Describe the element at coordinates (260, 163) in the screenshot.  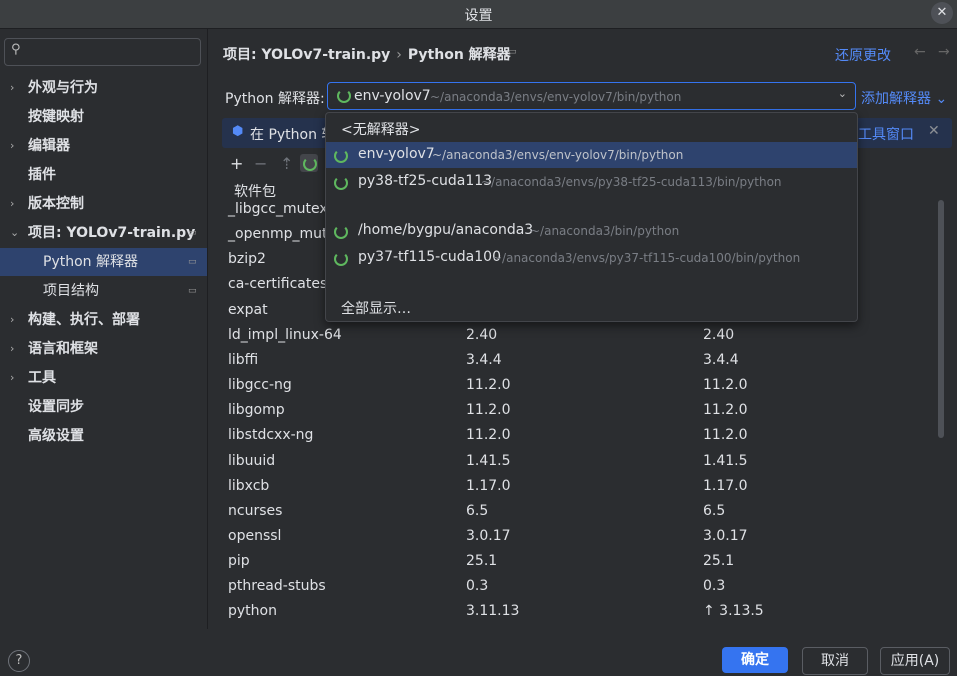
I see `remove-package-button: −` at that location.